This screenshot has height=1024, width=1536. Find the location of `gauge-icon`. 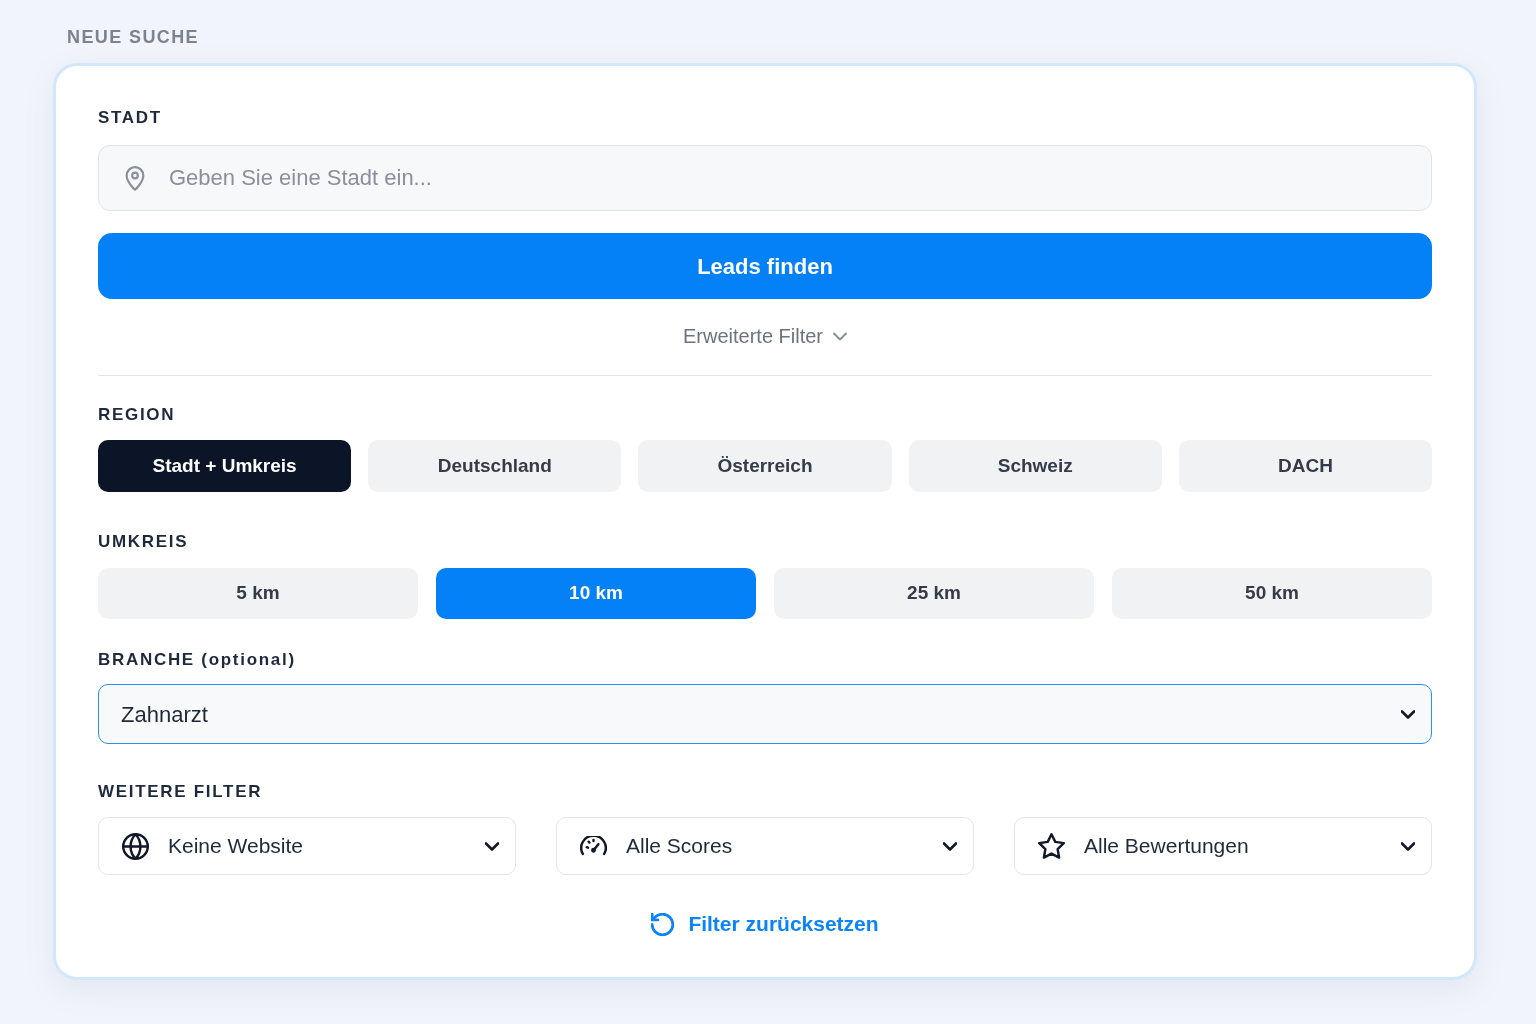

gauge-icon is located at coordinates (593, 846).